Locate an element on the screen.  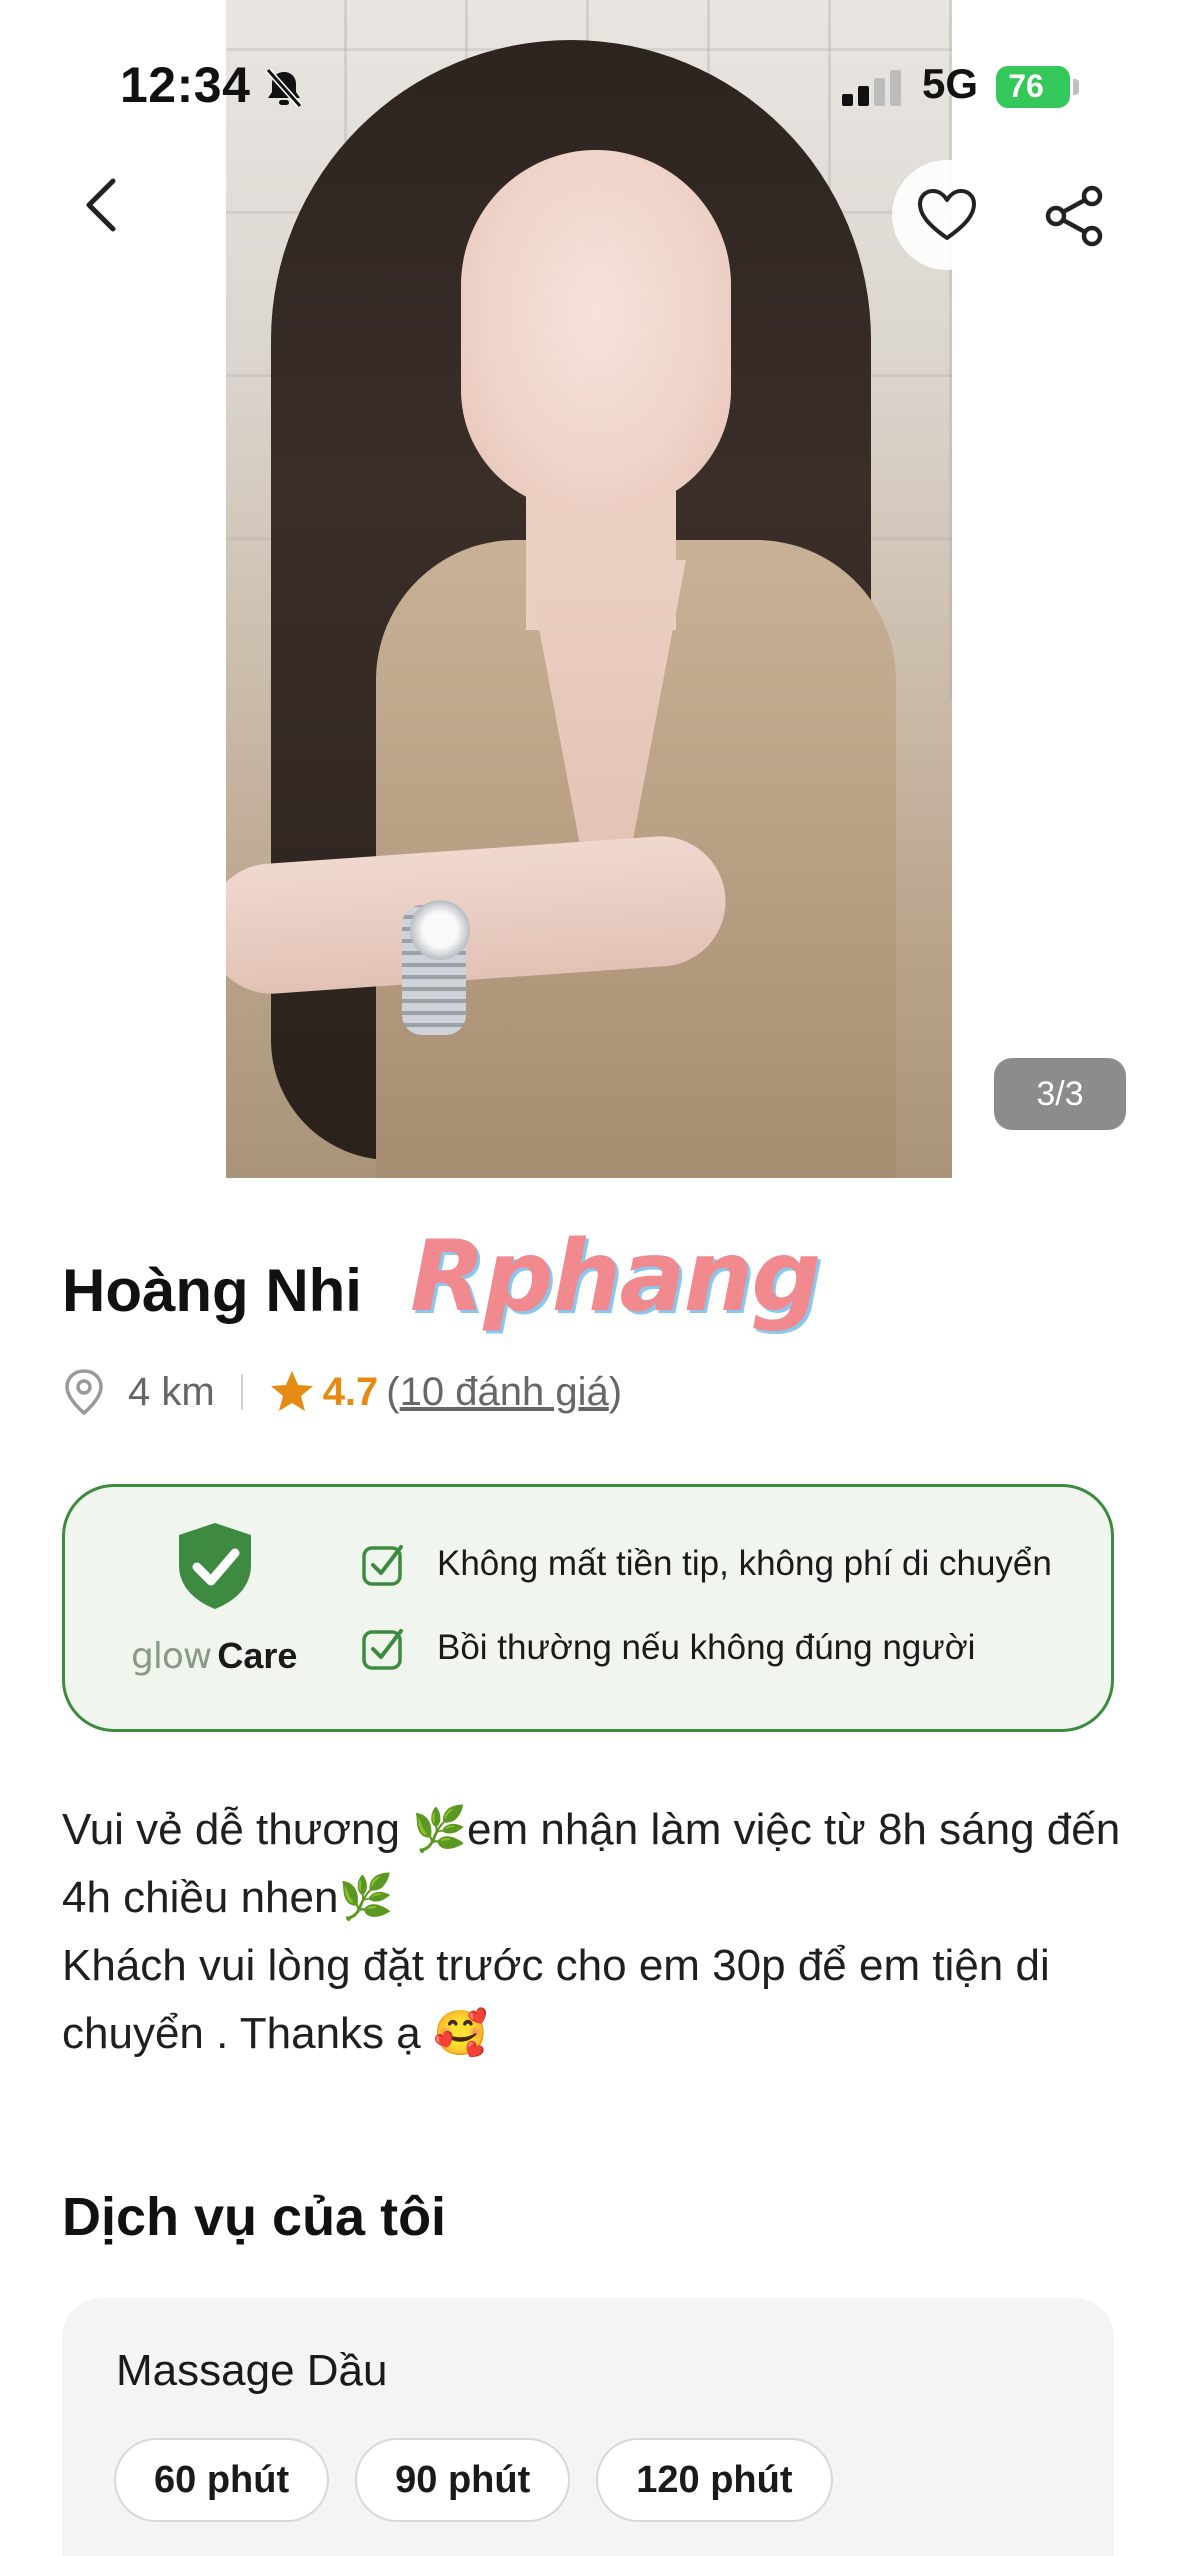
battery-icon: 76 is located at coordinates (1038, 87).